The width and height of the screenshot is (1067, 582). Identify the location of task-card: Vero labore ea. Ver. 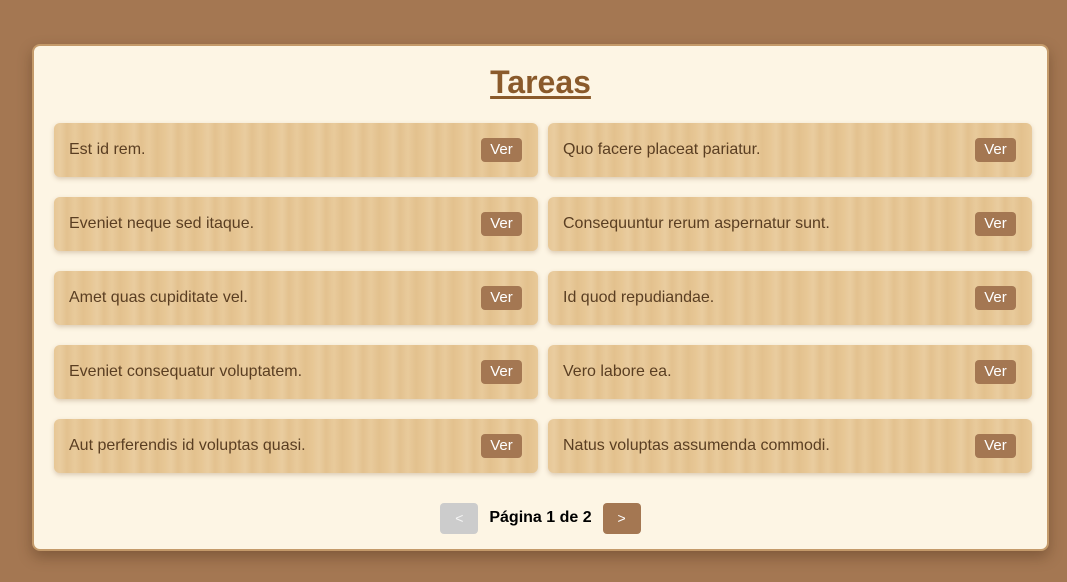
(790, 372).